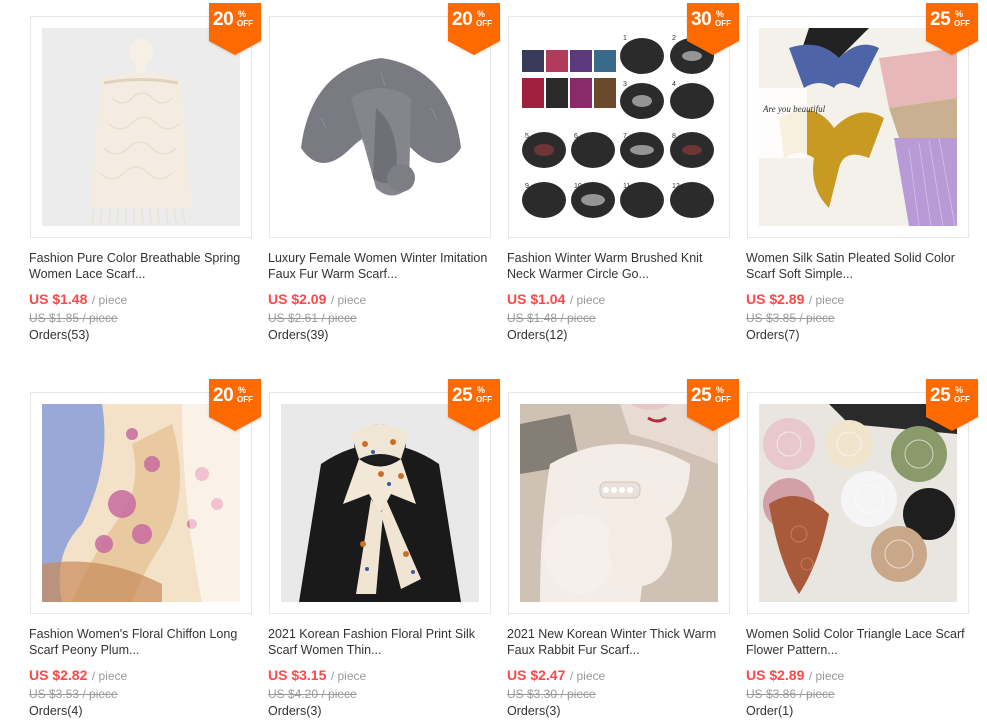 This screenshot has width=987, height=723. Describe the element at coordinates (626, 186) in the screenshot. I see `grid-number: 11` at that location.